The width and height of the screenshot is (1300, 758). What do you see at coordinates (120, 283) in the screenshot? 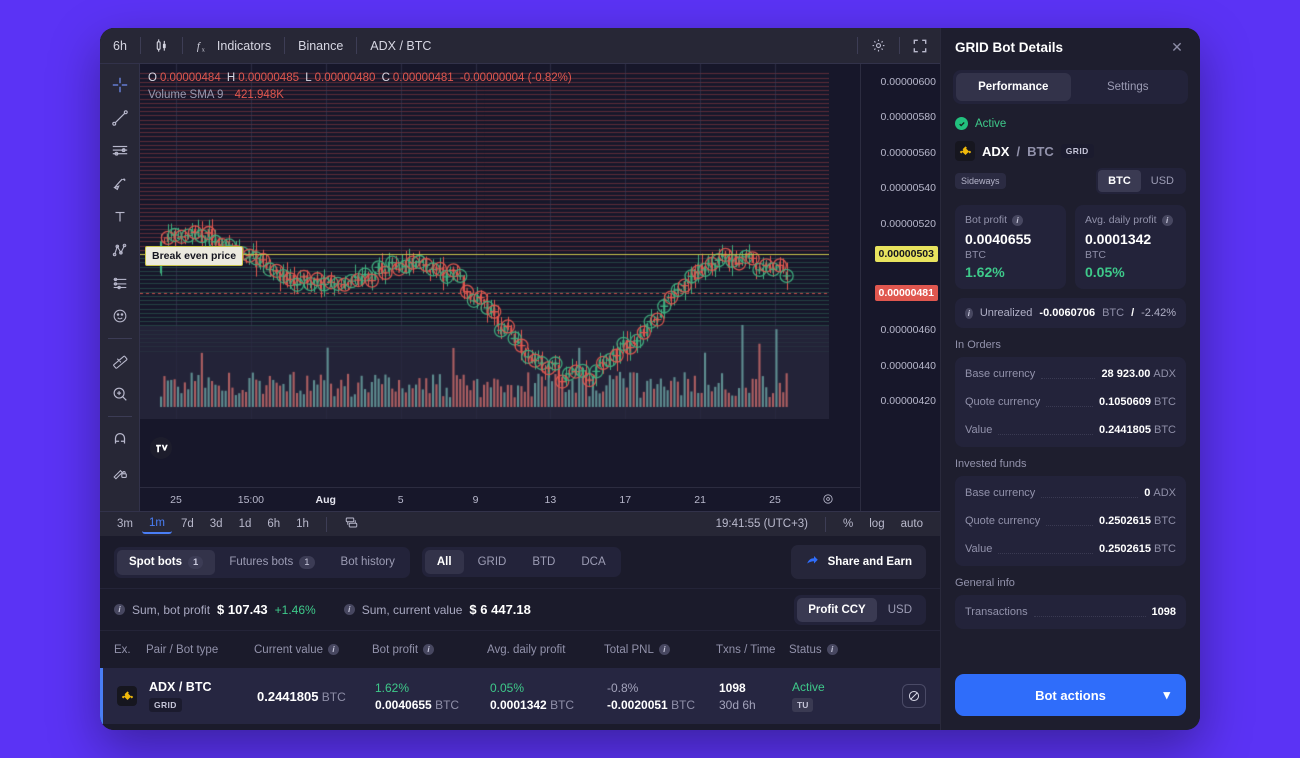
I see `forecast-icon` at bounding box center [120, 283].